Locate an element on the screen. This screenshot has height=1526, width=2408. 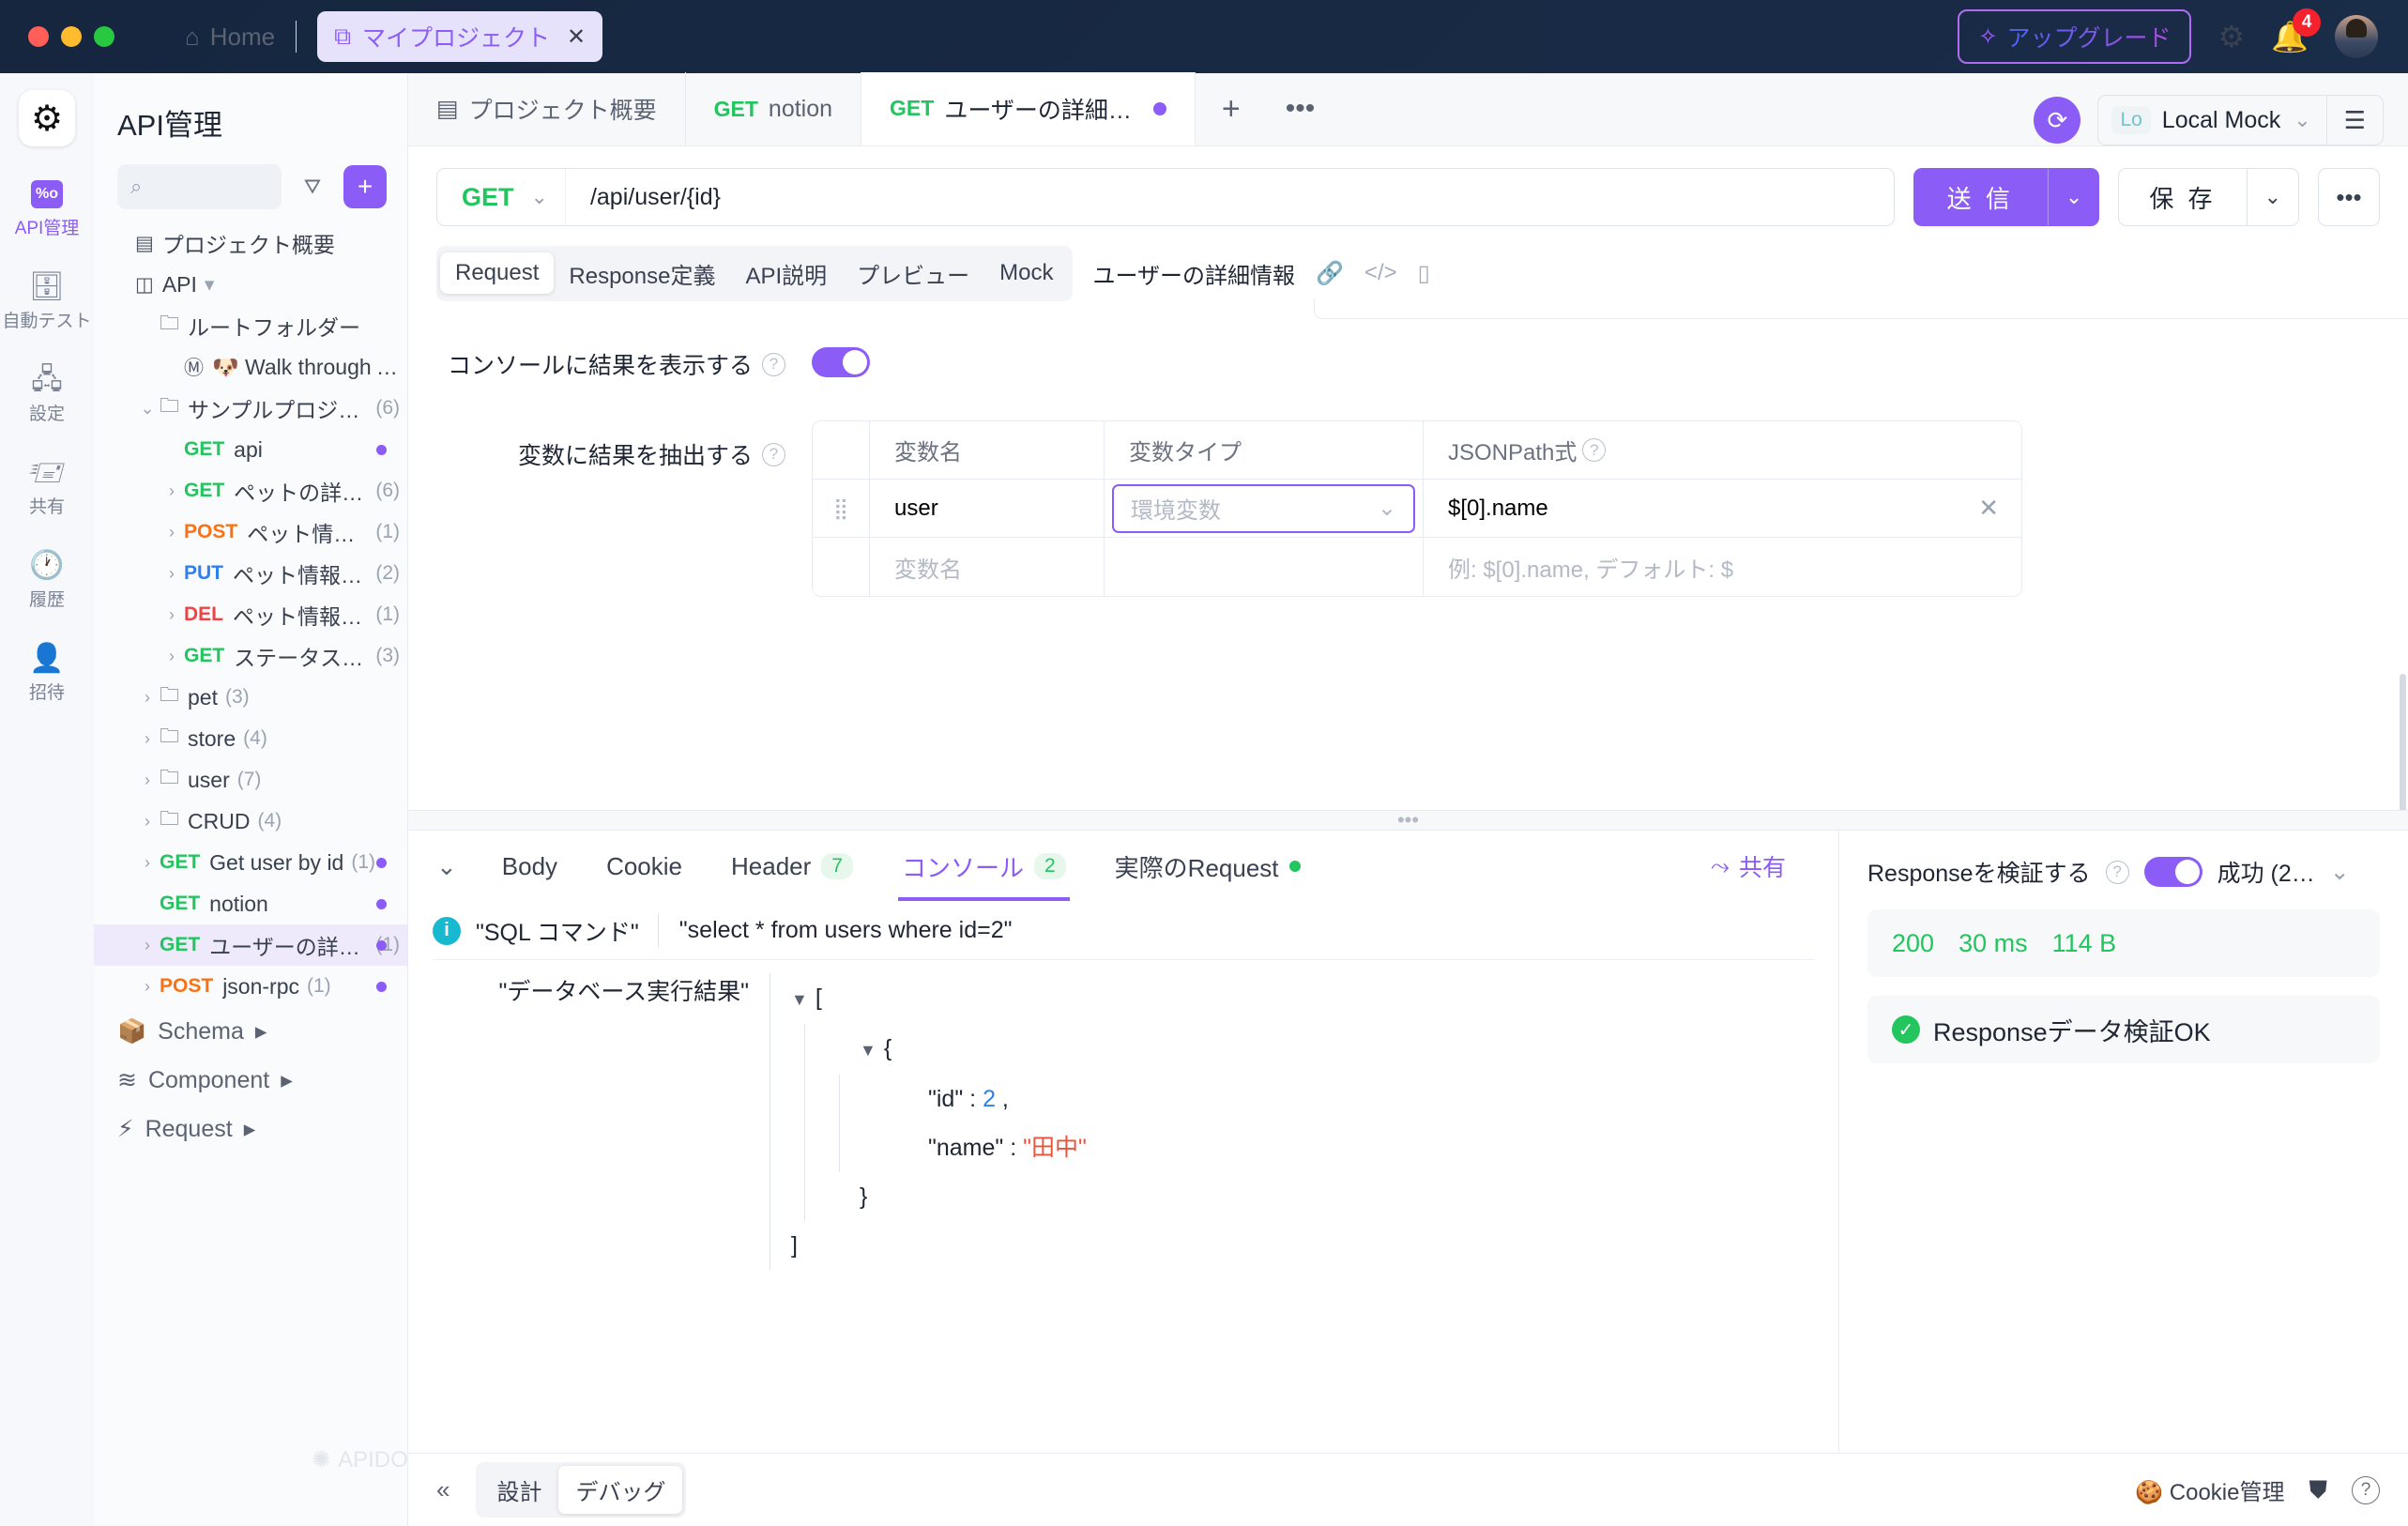
tree-item: › 🗀 user (7) is located at coordinates (250, 780).